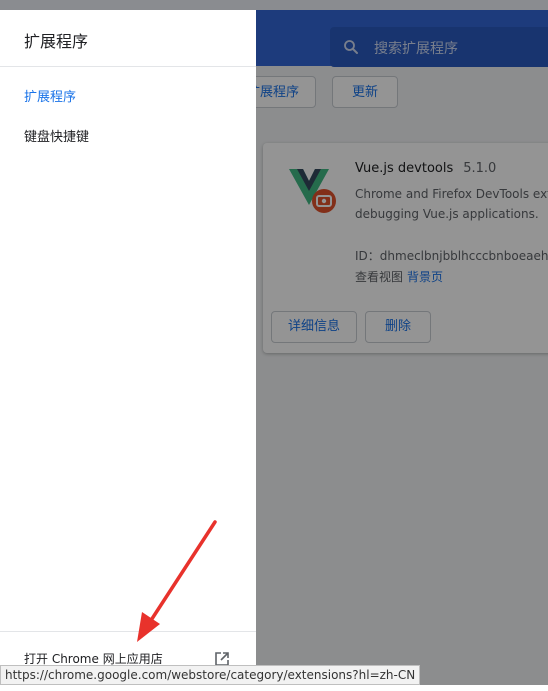 This screenshot has height=691, width=548. I want to click on bottom-strip, so click(274, 688).